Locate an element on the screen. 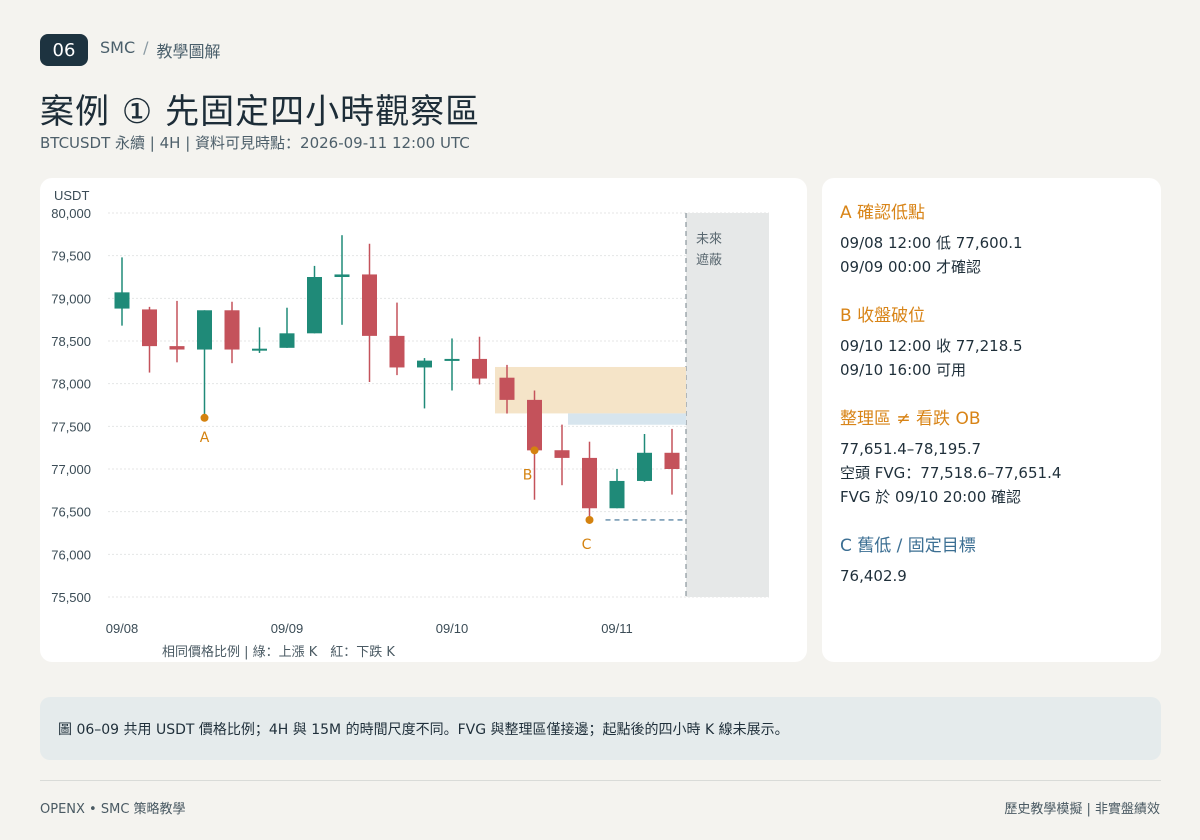 This screenshot has height=840, width=1200. note-c-line-1: 76,402.9 is located at coordinates (873, 576).